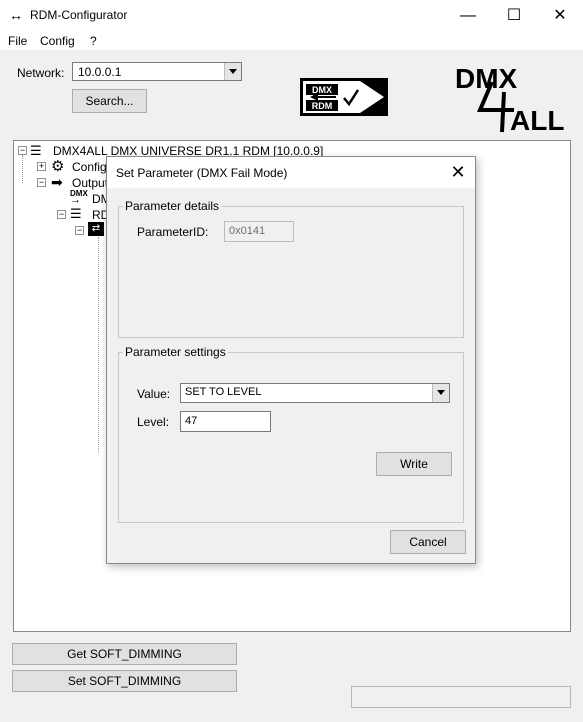 Image resolution: width=583 pixels, height=722 pixels. Describe the element at coordinates (428, 542) in the screenshot. I see `cancel-button: Cancel` at that location.